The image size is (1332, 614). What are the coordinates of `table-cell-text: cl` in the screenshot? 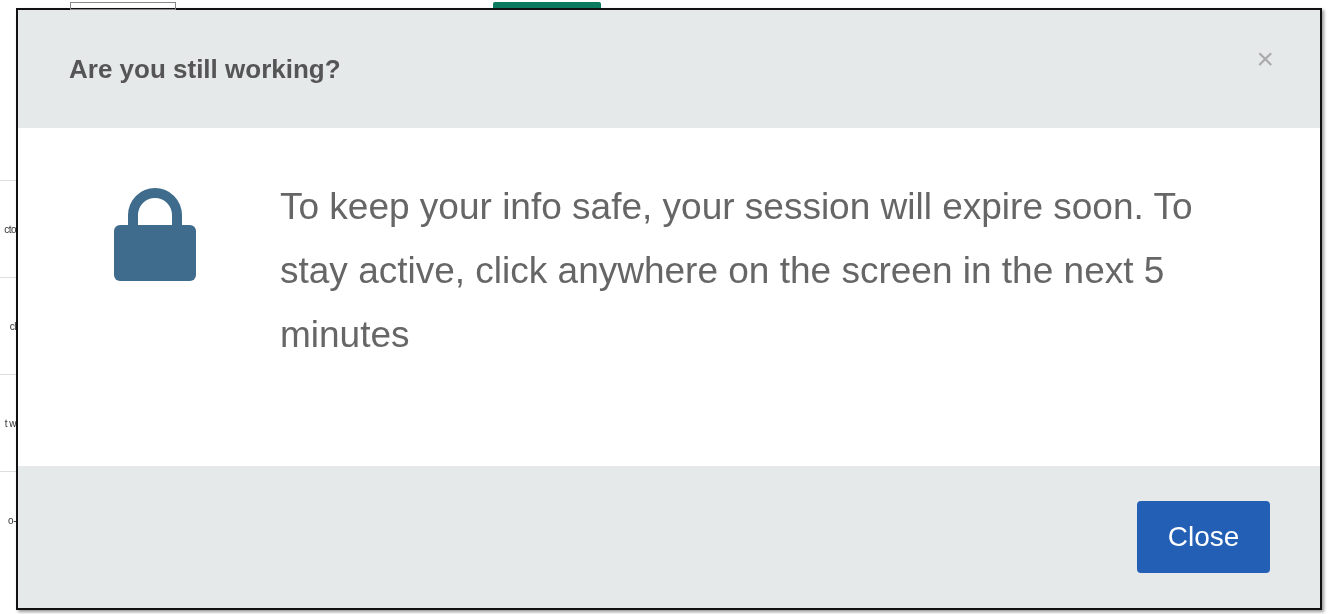 It's located at (12, 326).